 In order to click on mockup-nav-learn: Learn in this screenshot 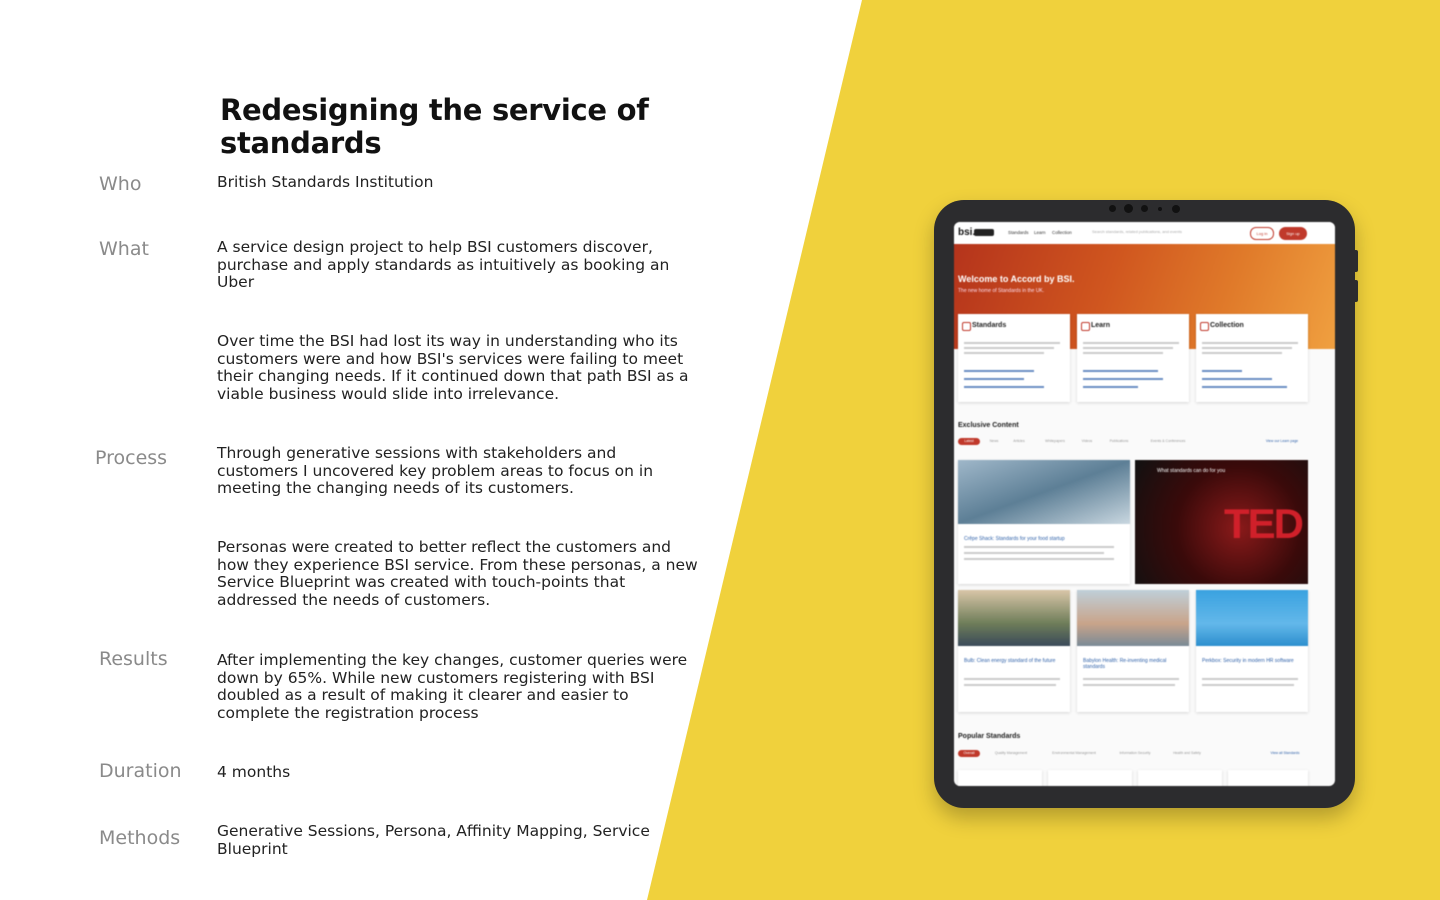, I will do `click(1040, 232)`.